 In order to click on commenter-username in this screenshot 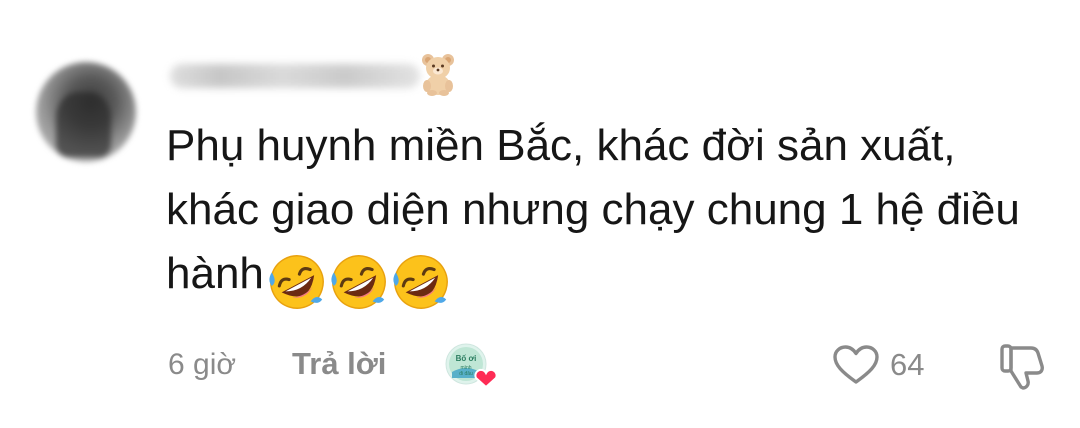, I will do `click(295, 75)`.